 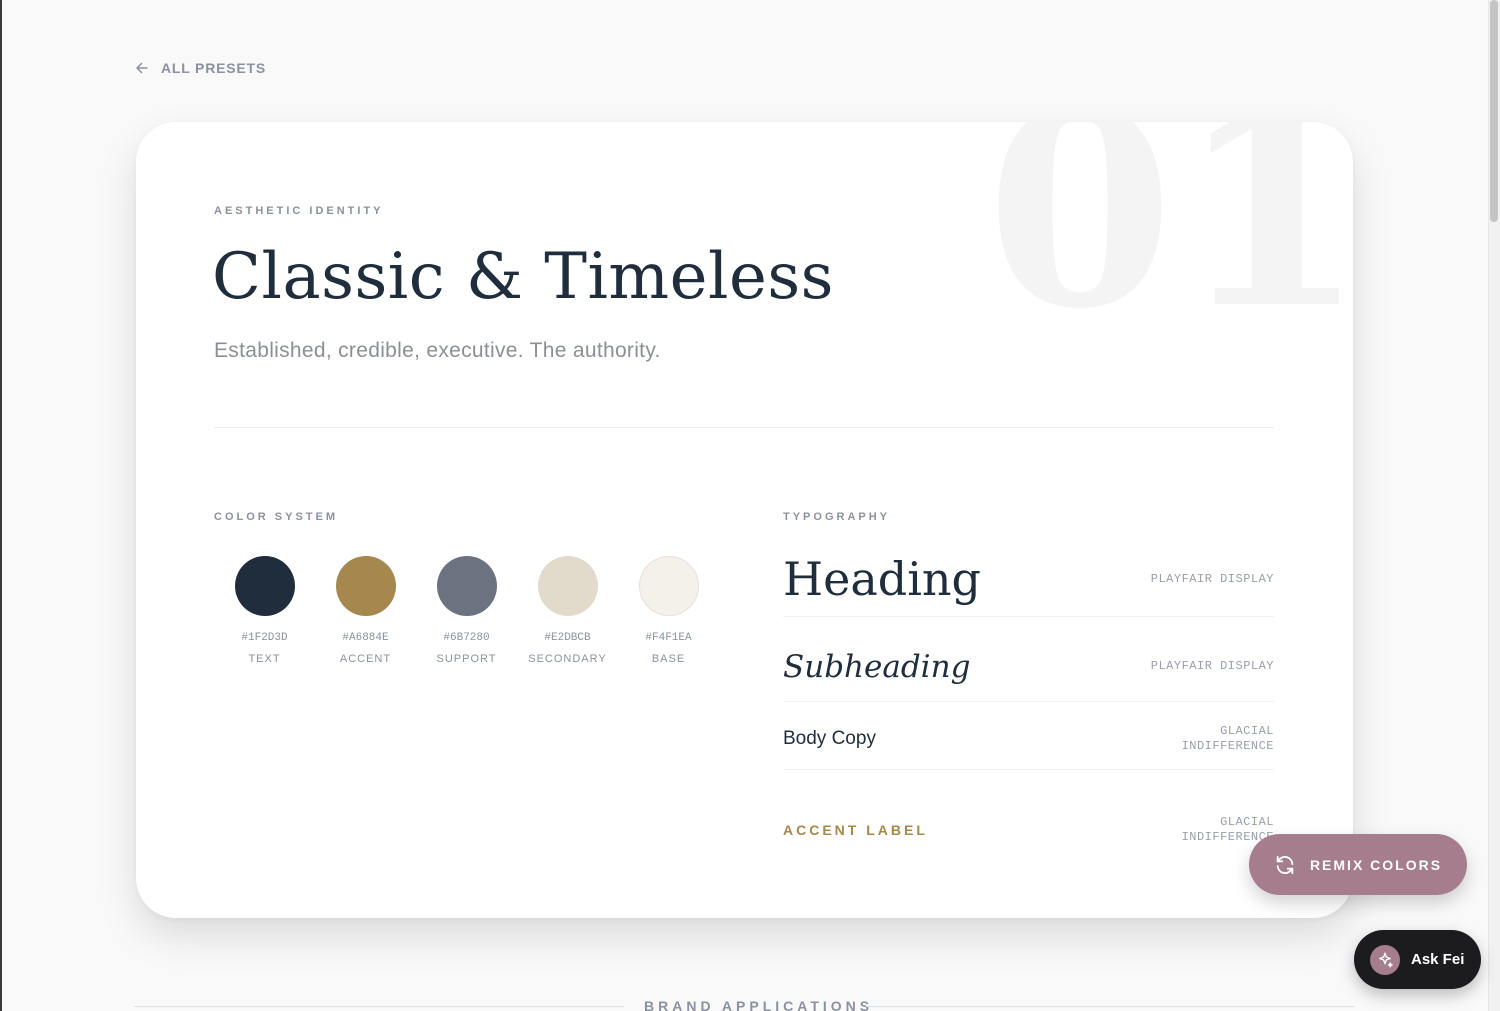 I want to click on accent-label-sample: ACCENT LABEL, so click(x=855, y=830).